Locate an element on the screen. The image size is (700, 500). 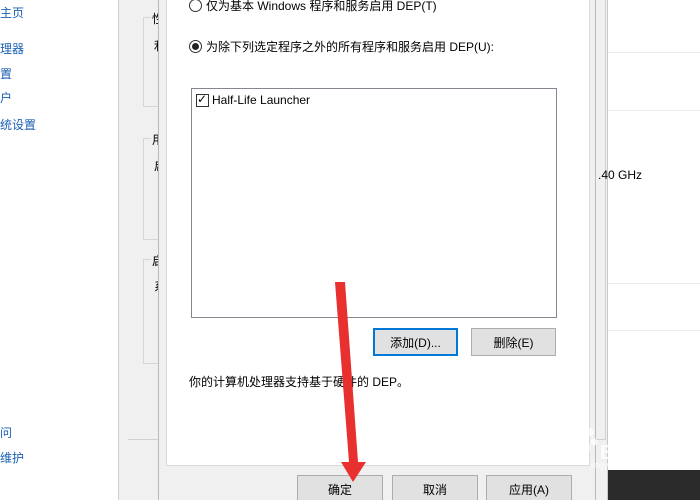
cpu-speed-text: .40 GHz is located at coordinates (620, 175).